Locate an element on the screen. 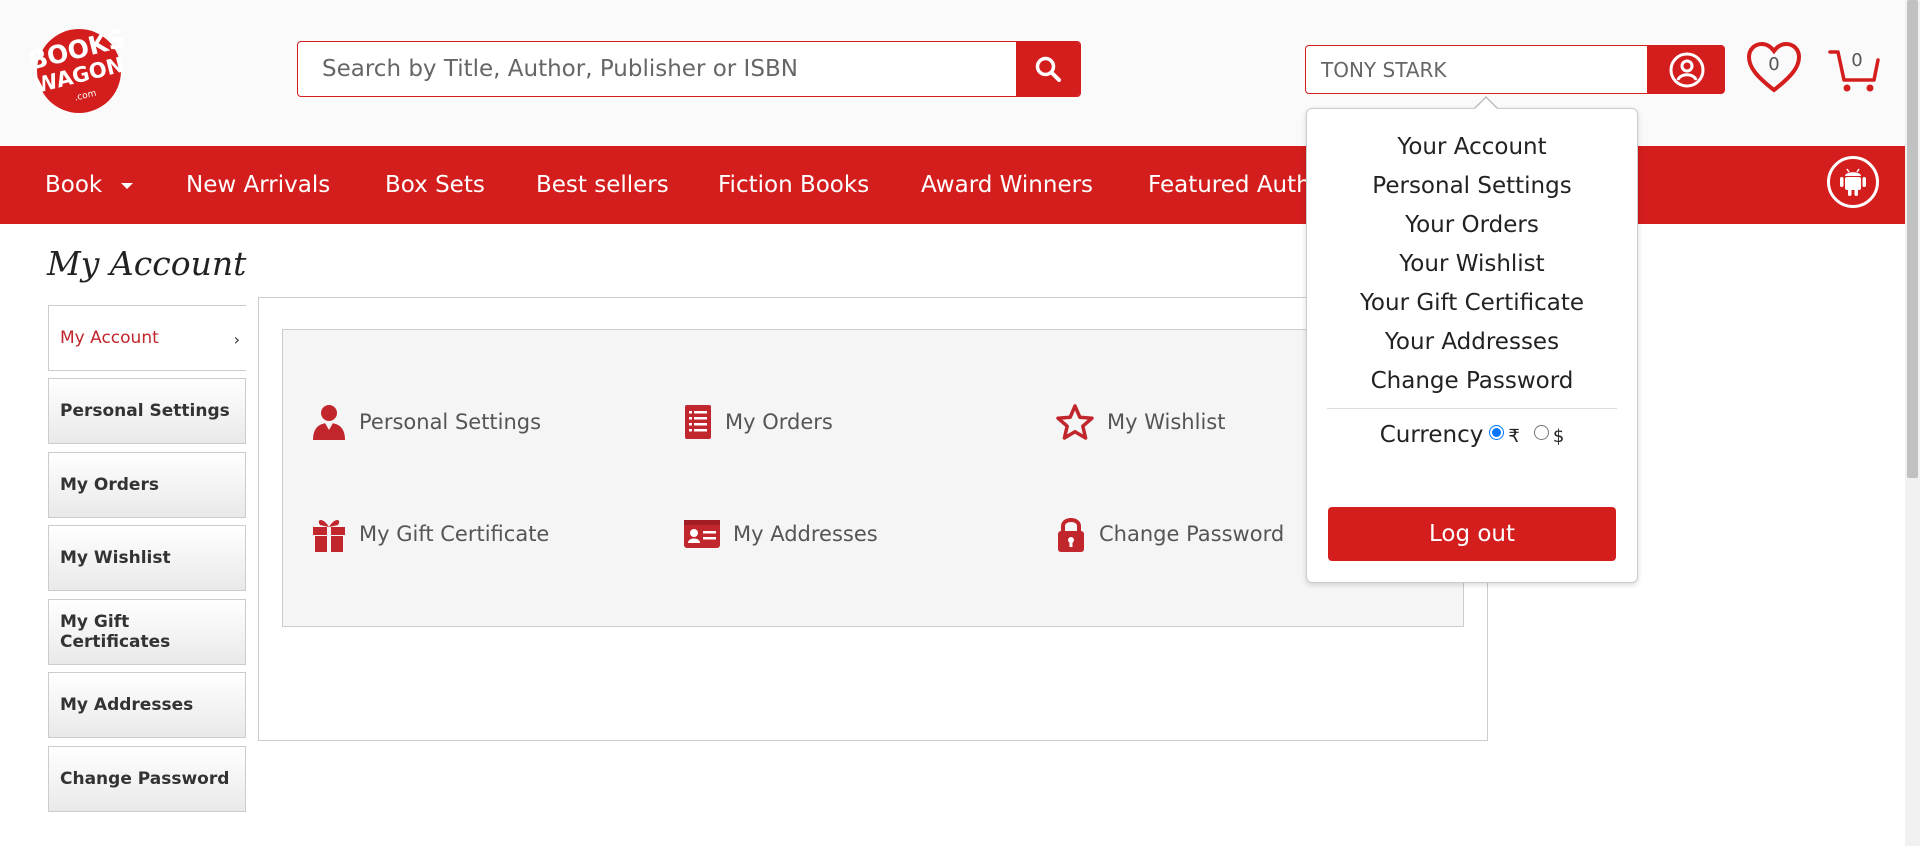 Image resolution: width=1920 pixels, height=846 pixels. user-circle-icon is located at coordinates (1686, 69).